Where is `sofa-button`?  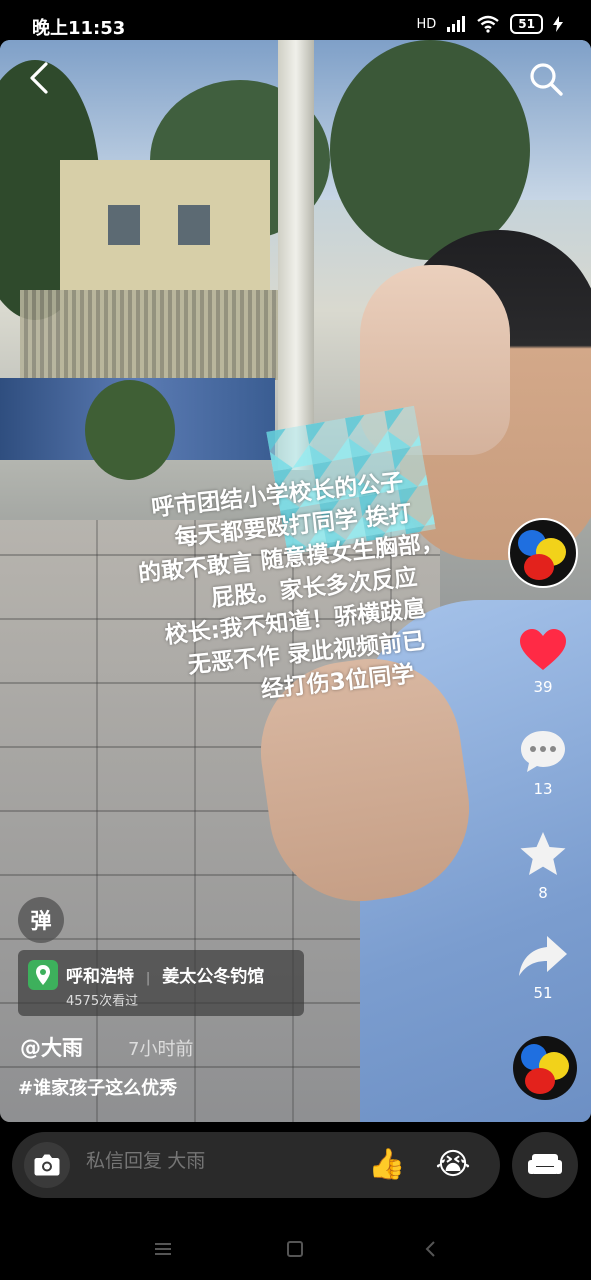
sofa-button is located at coordinates (545, 1165).